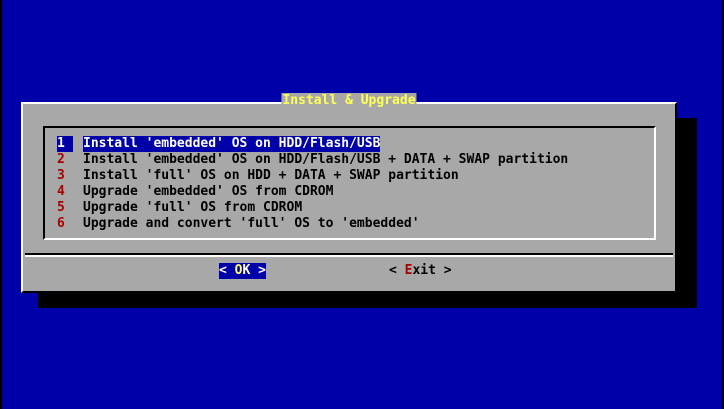  Describe the element at coordinates (397, 270) in the screenshot. I see `exit-open-bracket: <` at that location.